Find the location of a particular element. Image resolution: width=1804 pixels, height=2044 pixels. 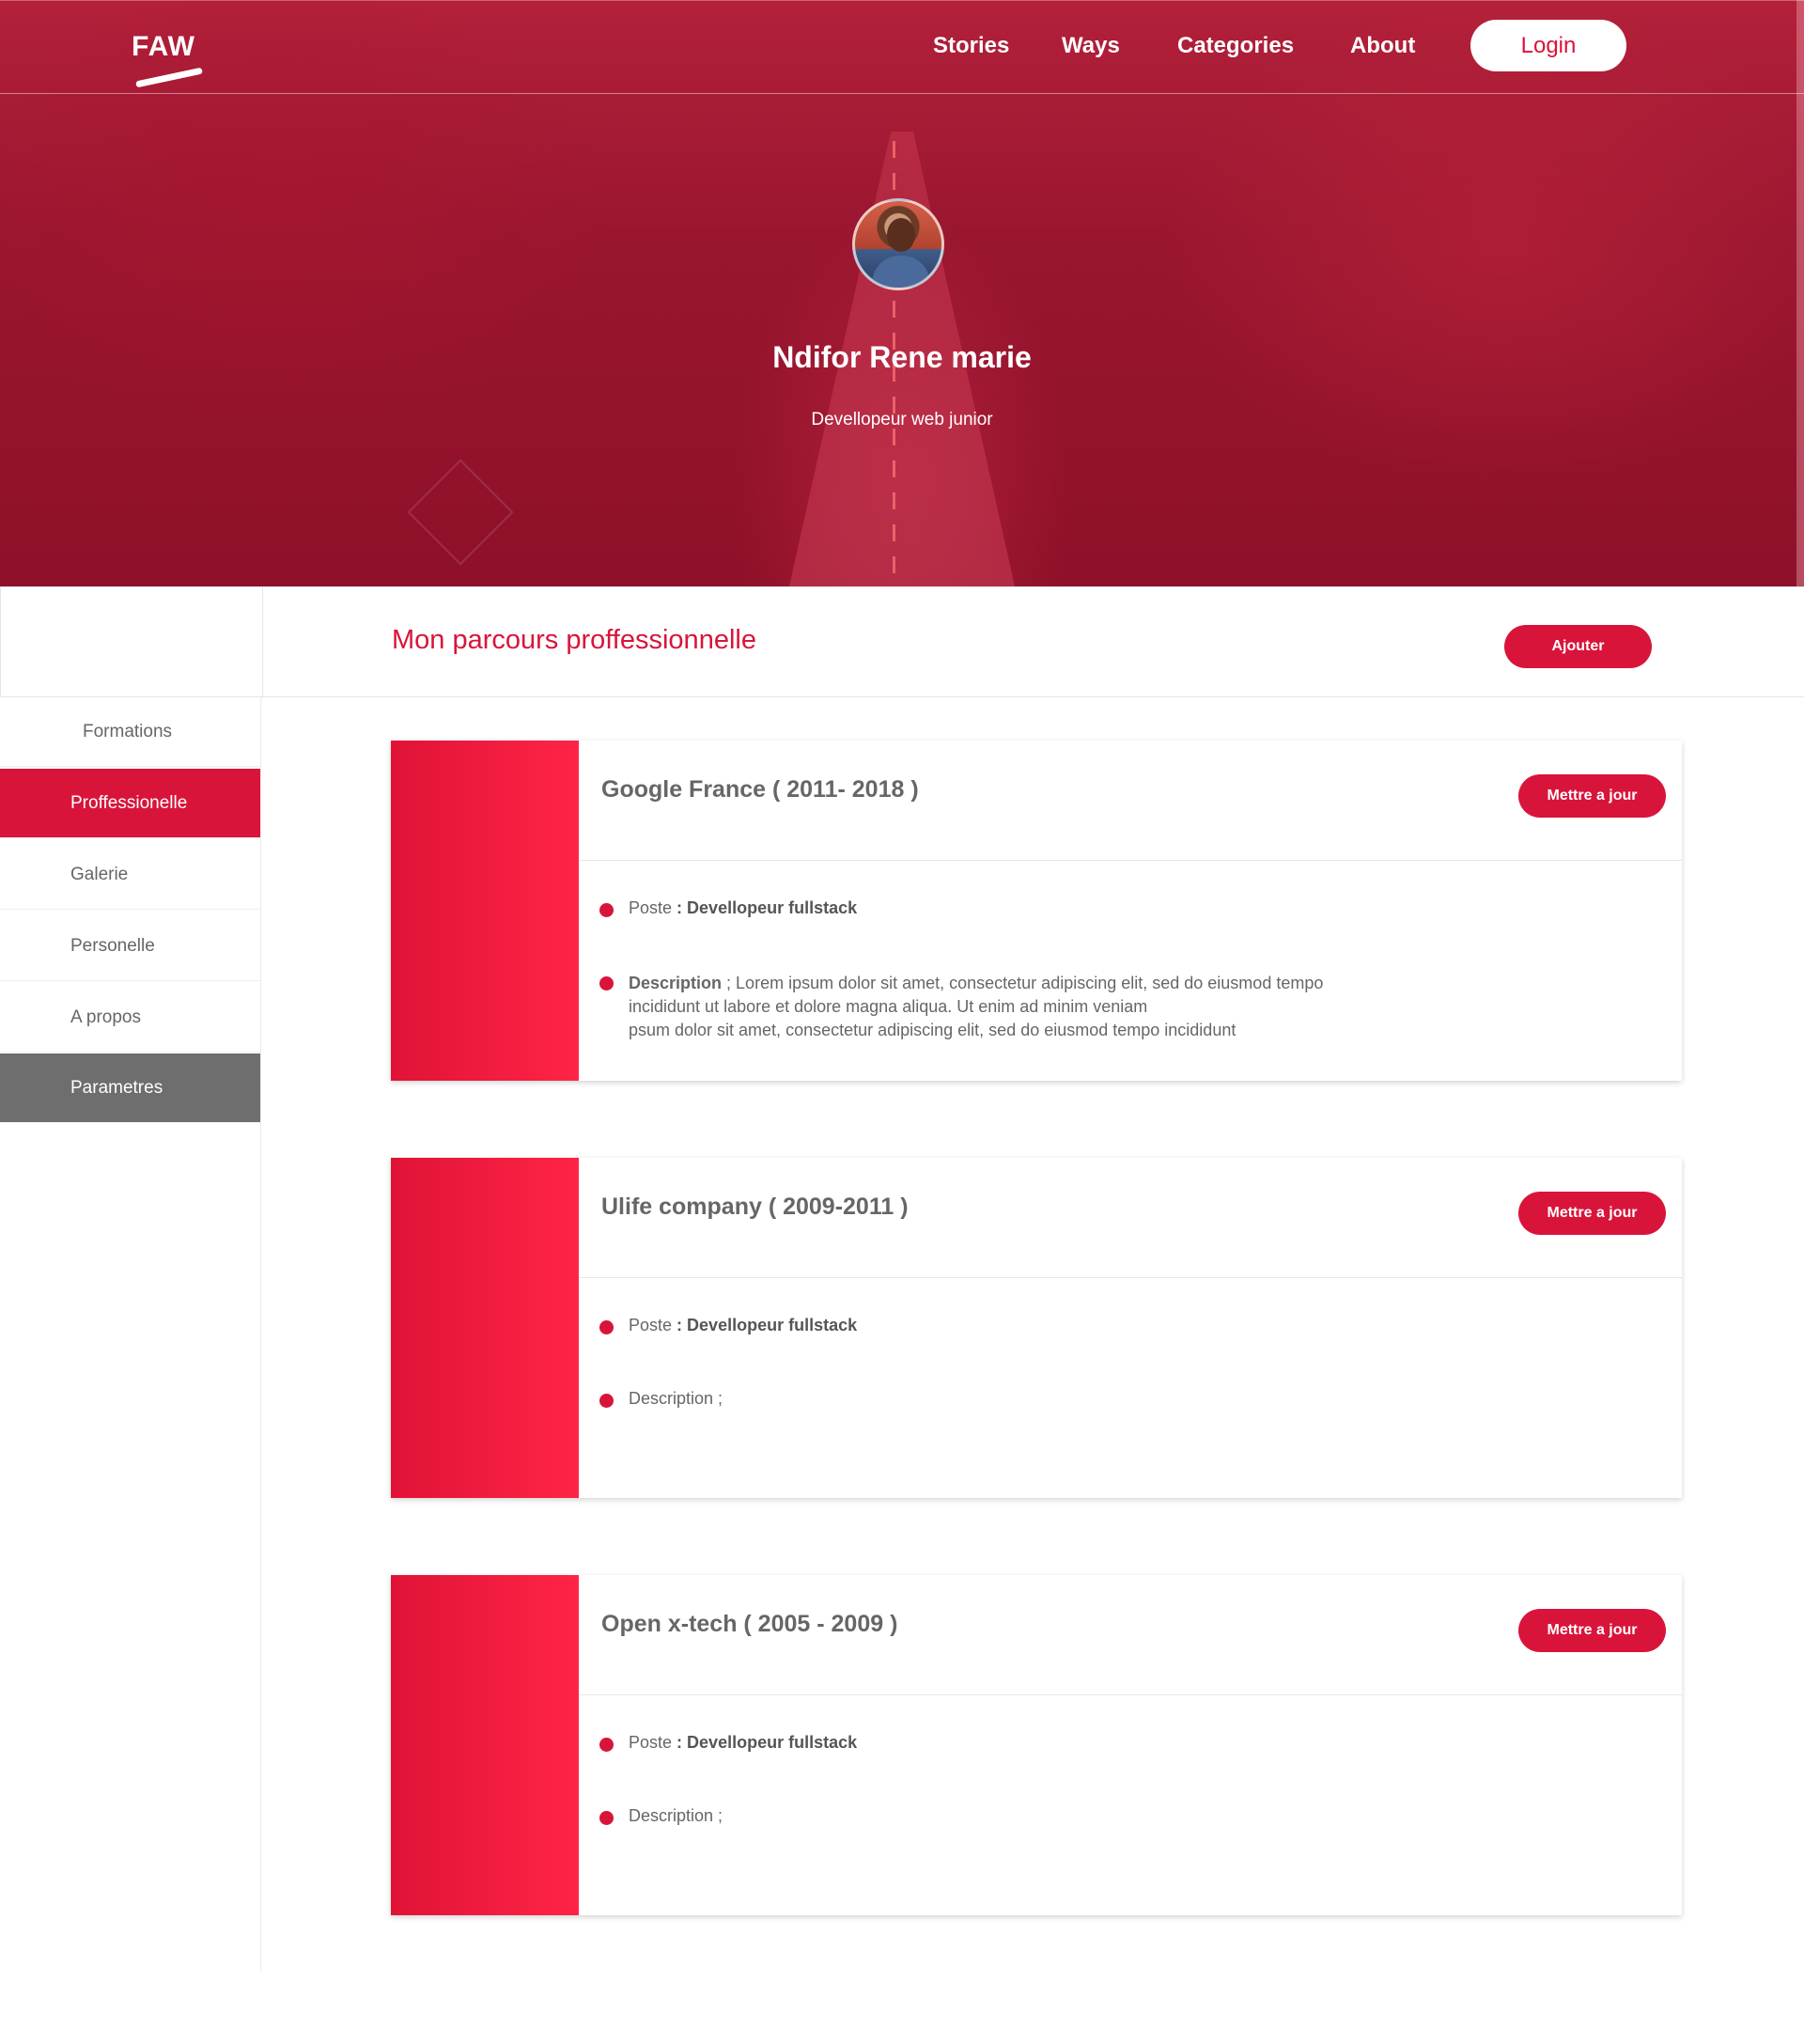

sidebar-item-apropos: A propos is located at coordinates (130, 1018).